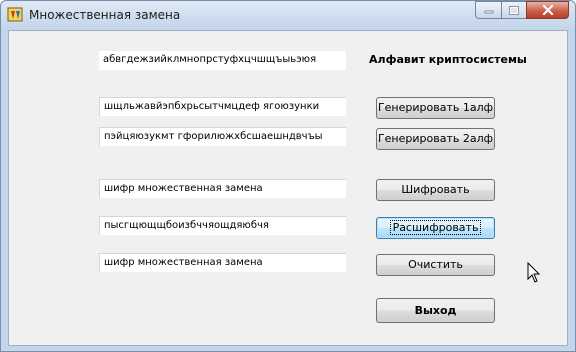  Describe the element at coordinates (222, 60) in the screenshot. I see `alphabet-field: абвгдежзийклмнопрстуфхцчшщъыьэюя` at that location.